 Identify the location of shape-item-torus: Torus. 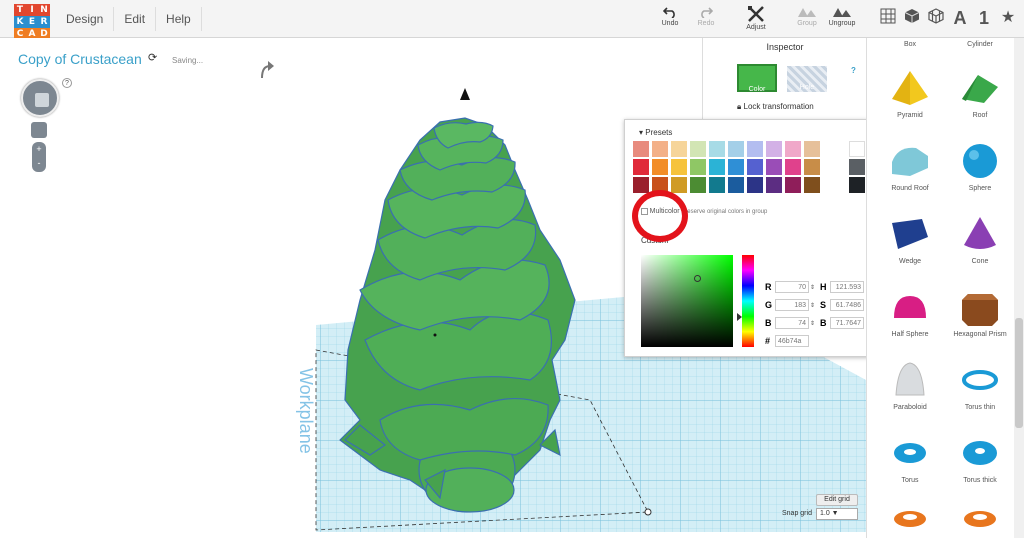
(910, 459).